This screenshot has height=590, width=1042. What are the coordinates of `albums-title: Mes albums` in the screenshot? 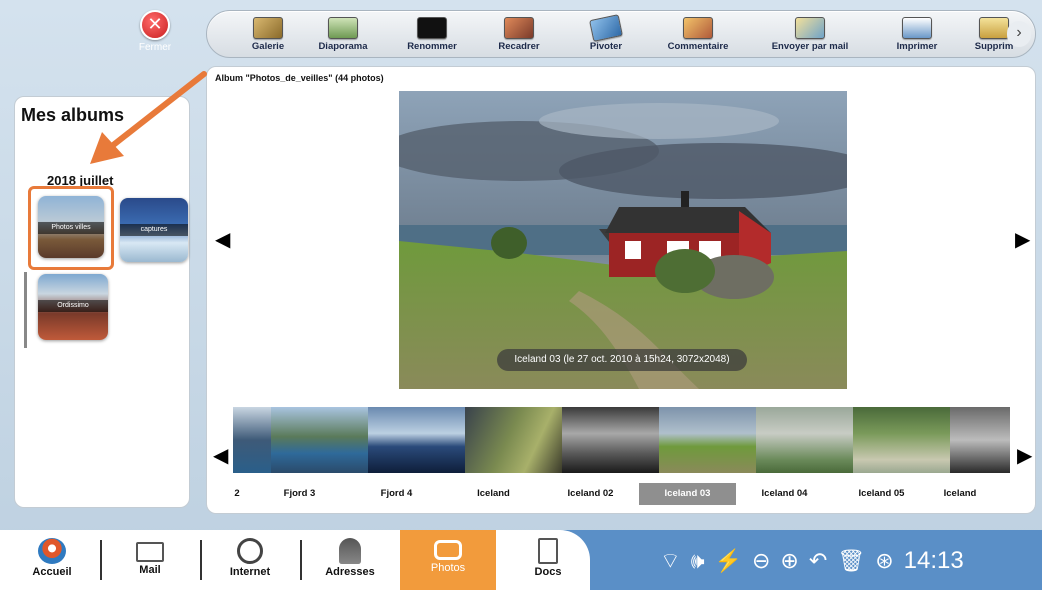 It's located at (73, 115).